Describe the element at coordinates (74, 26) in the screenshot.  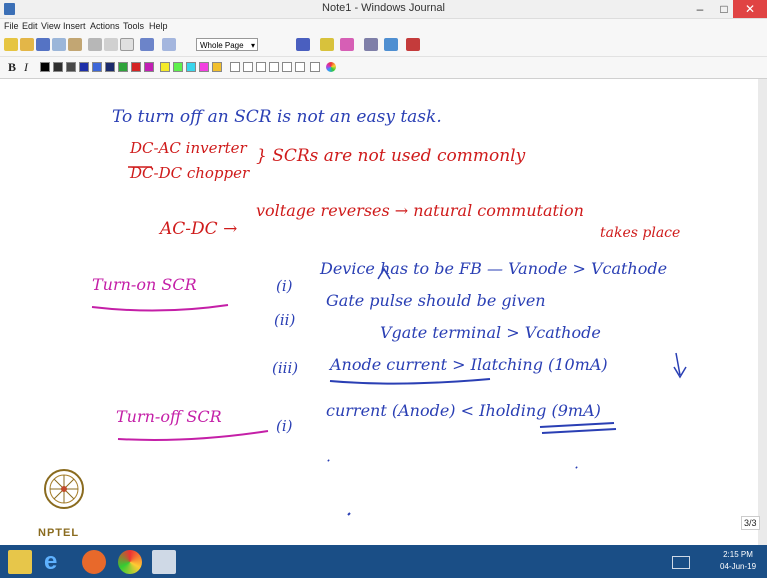
I see `menu-insert: Insert` at that location.